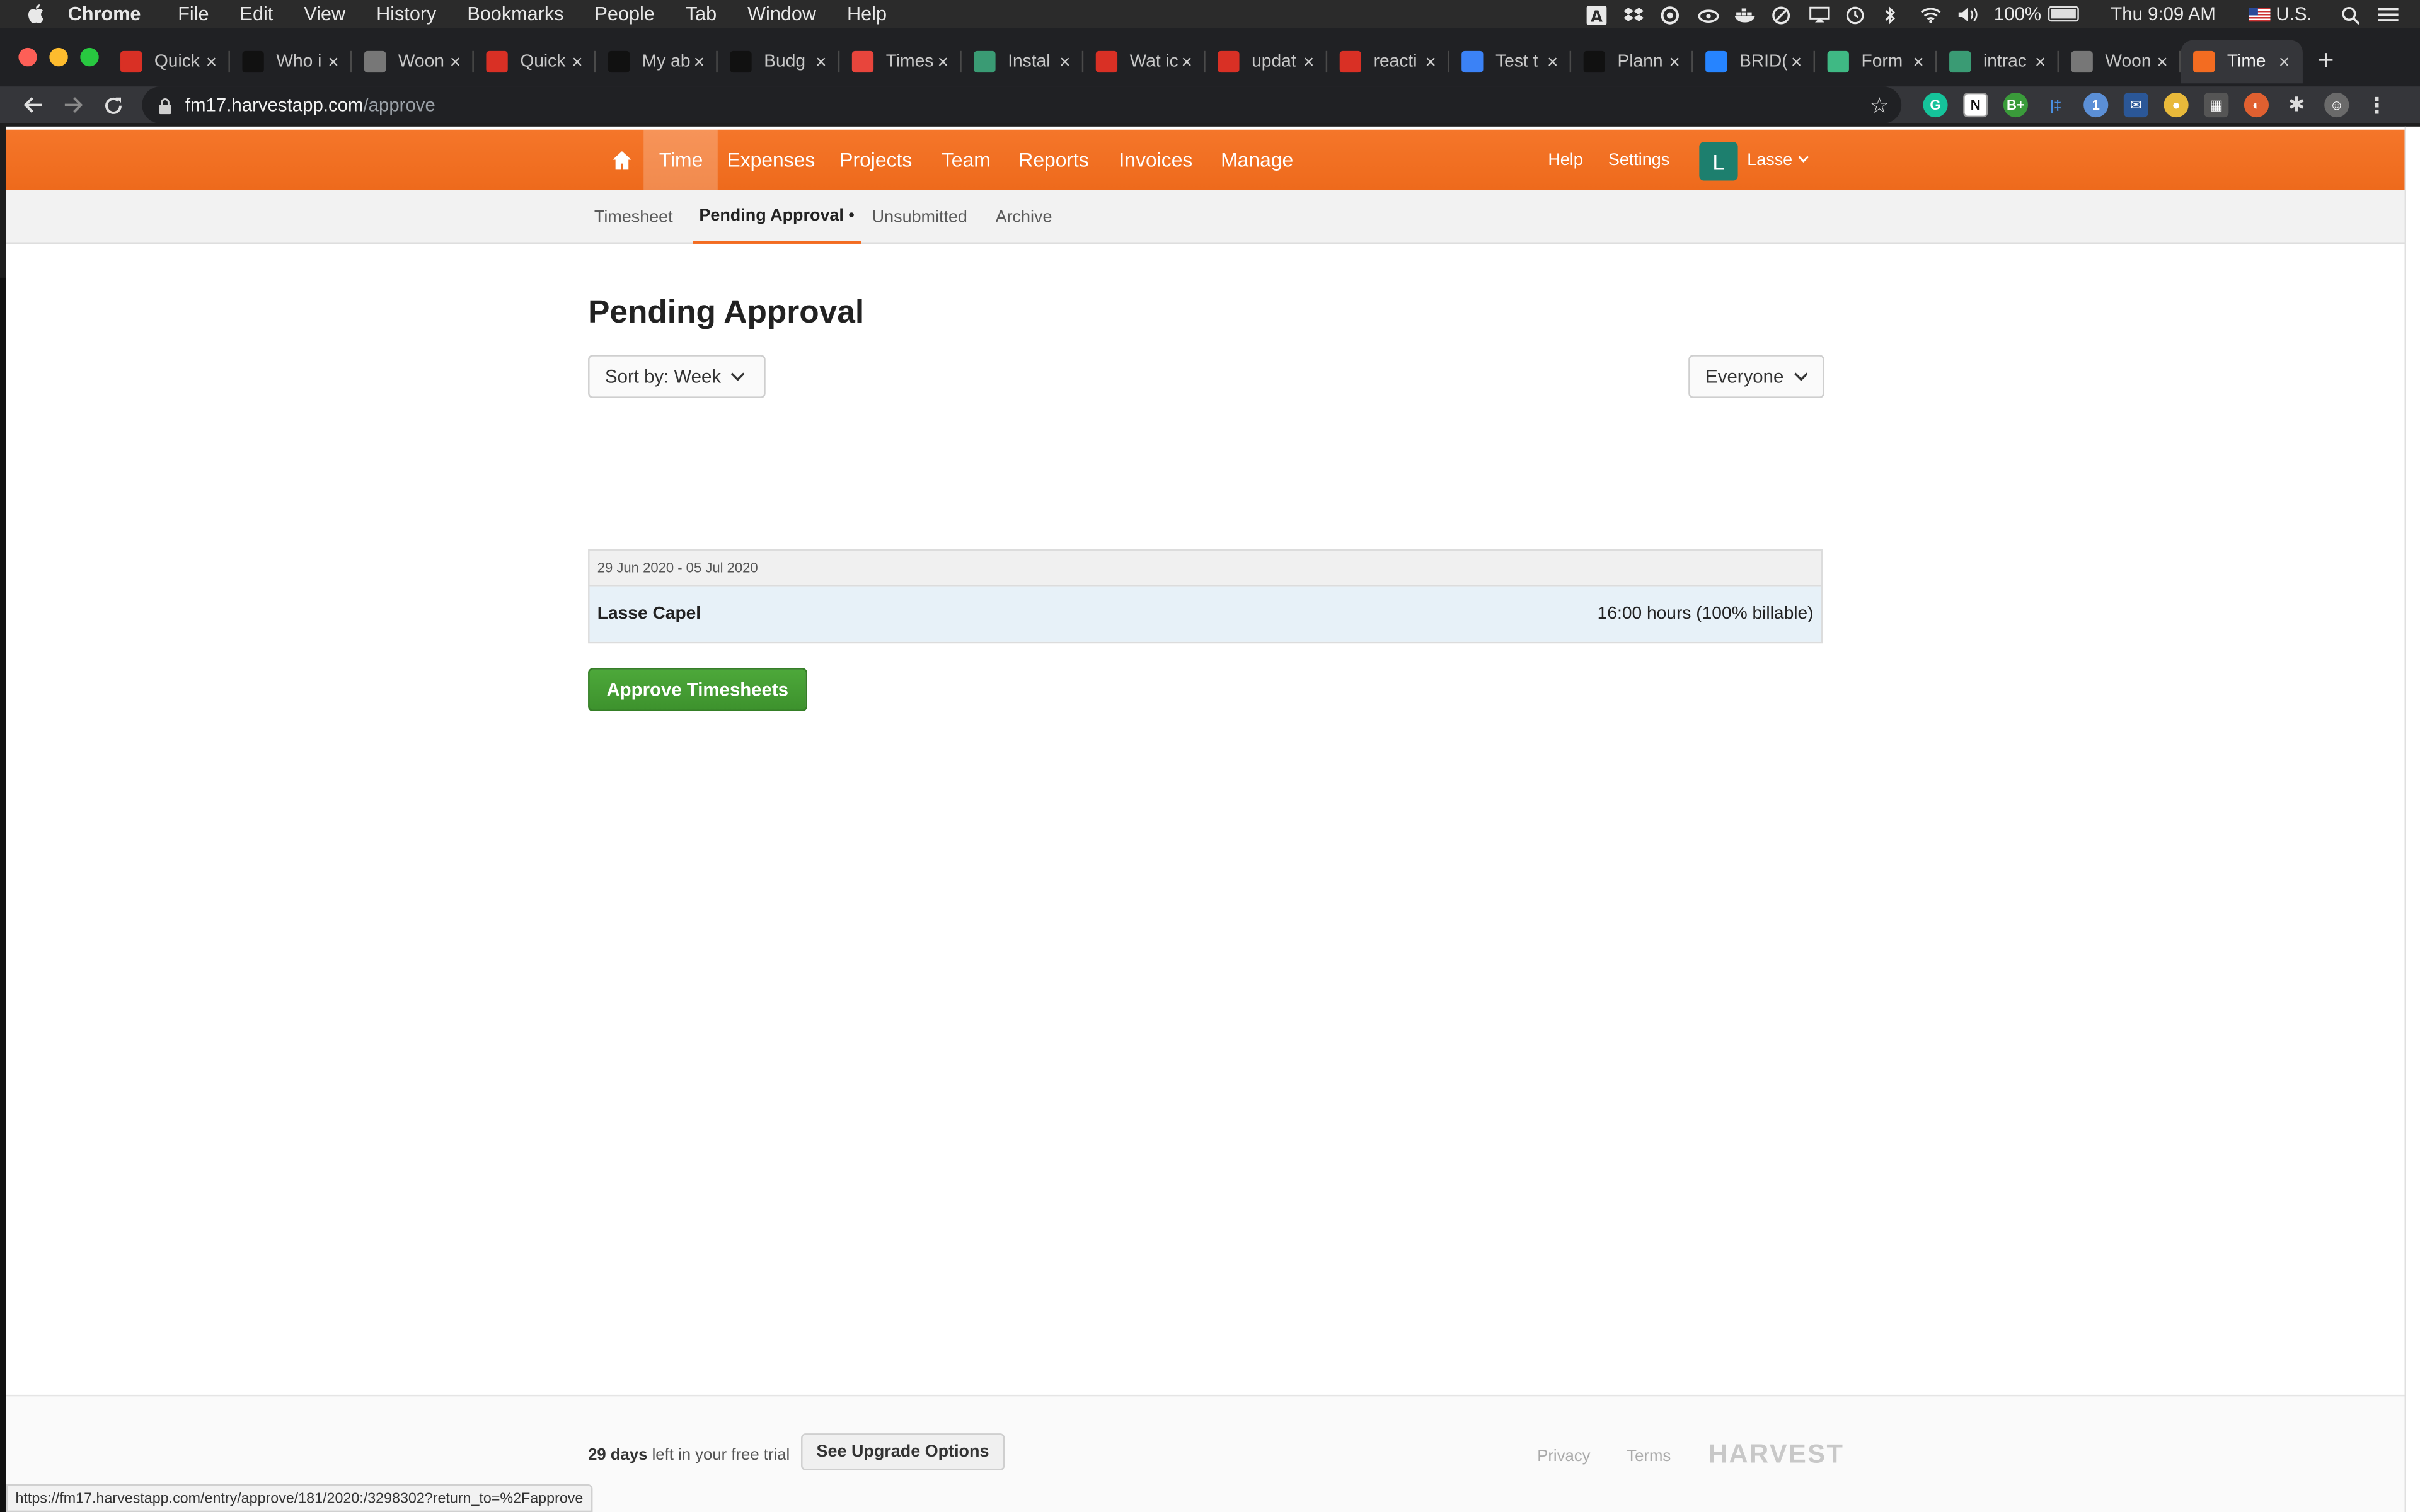 Image resolution: width=2420 pixels, height=1512 pixels. I want to click on dropbox-icon, so click(1633, 14).